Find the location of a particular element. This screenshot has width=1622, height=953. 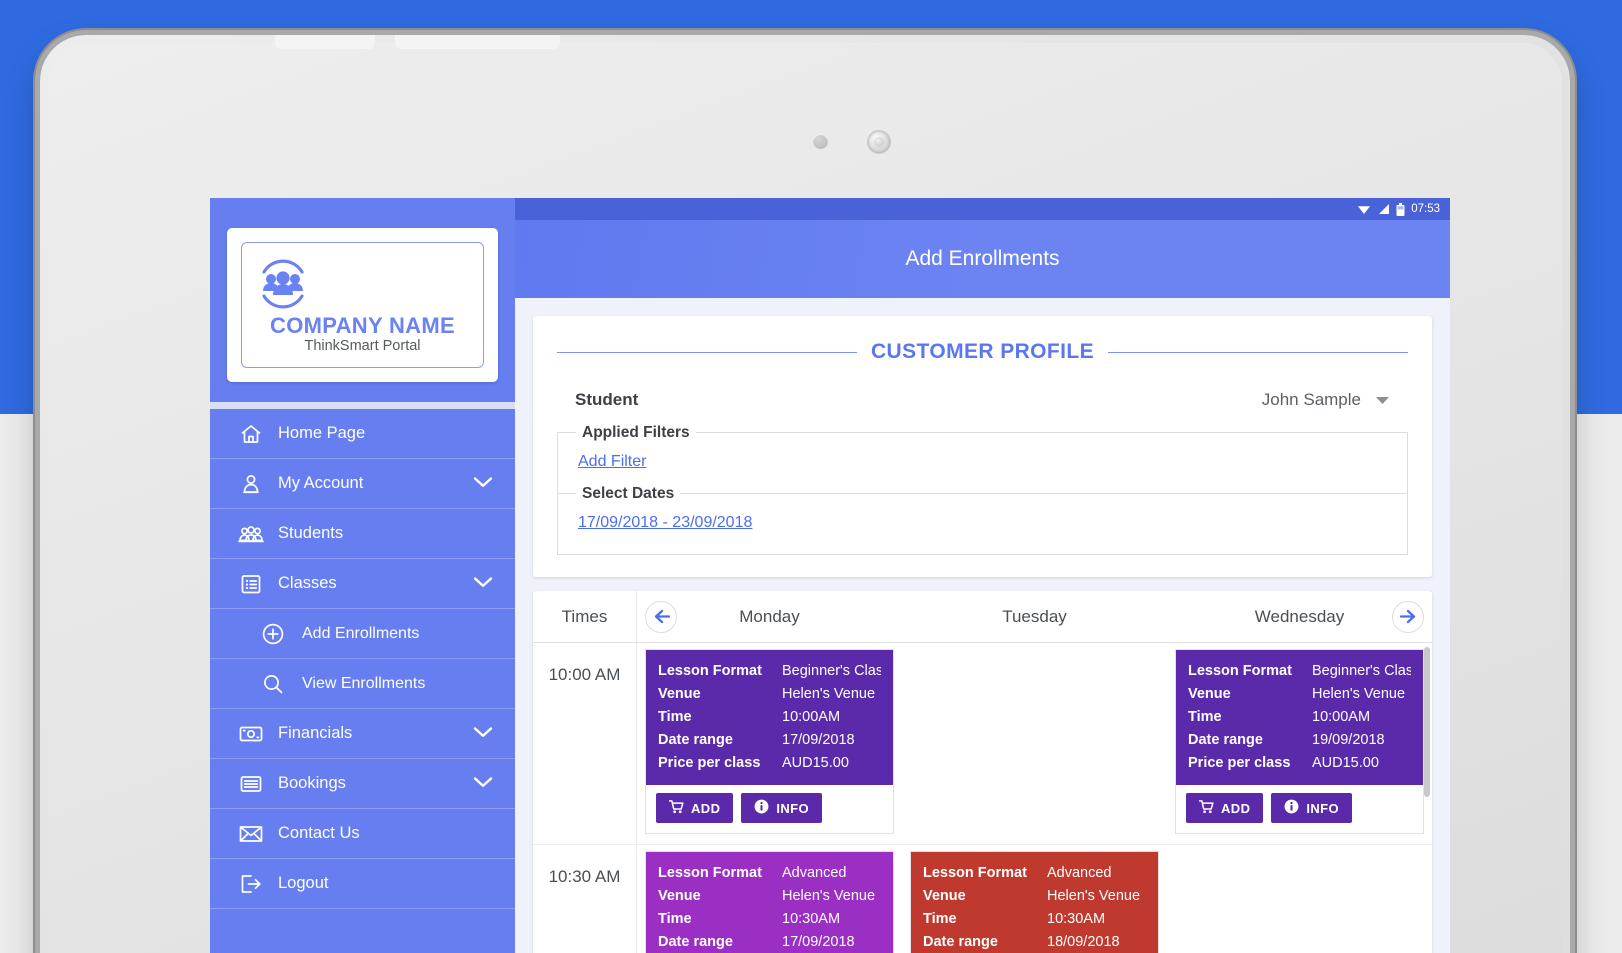

student-dropdown: John Sample is located at coordinates (1326, 400).